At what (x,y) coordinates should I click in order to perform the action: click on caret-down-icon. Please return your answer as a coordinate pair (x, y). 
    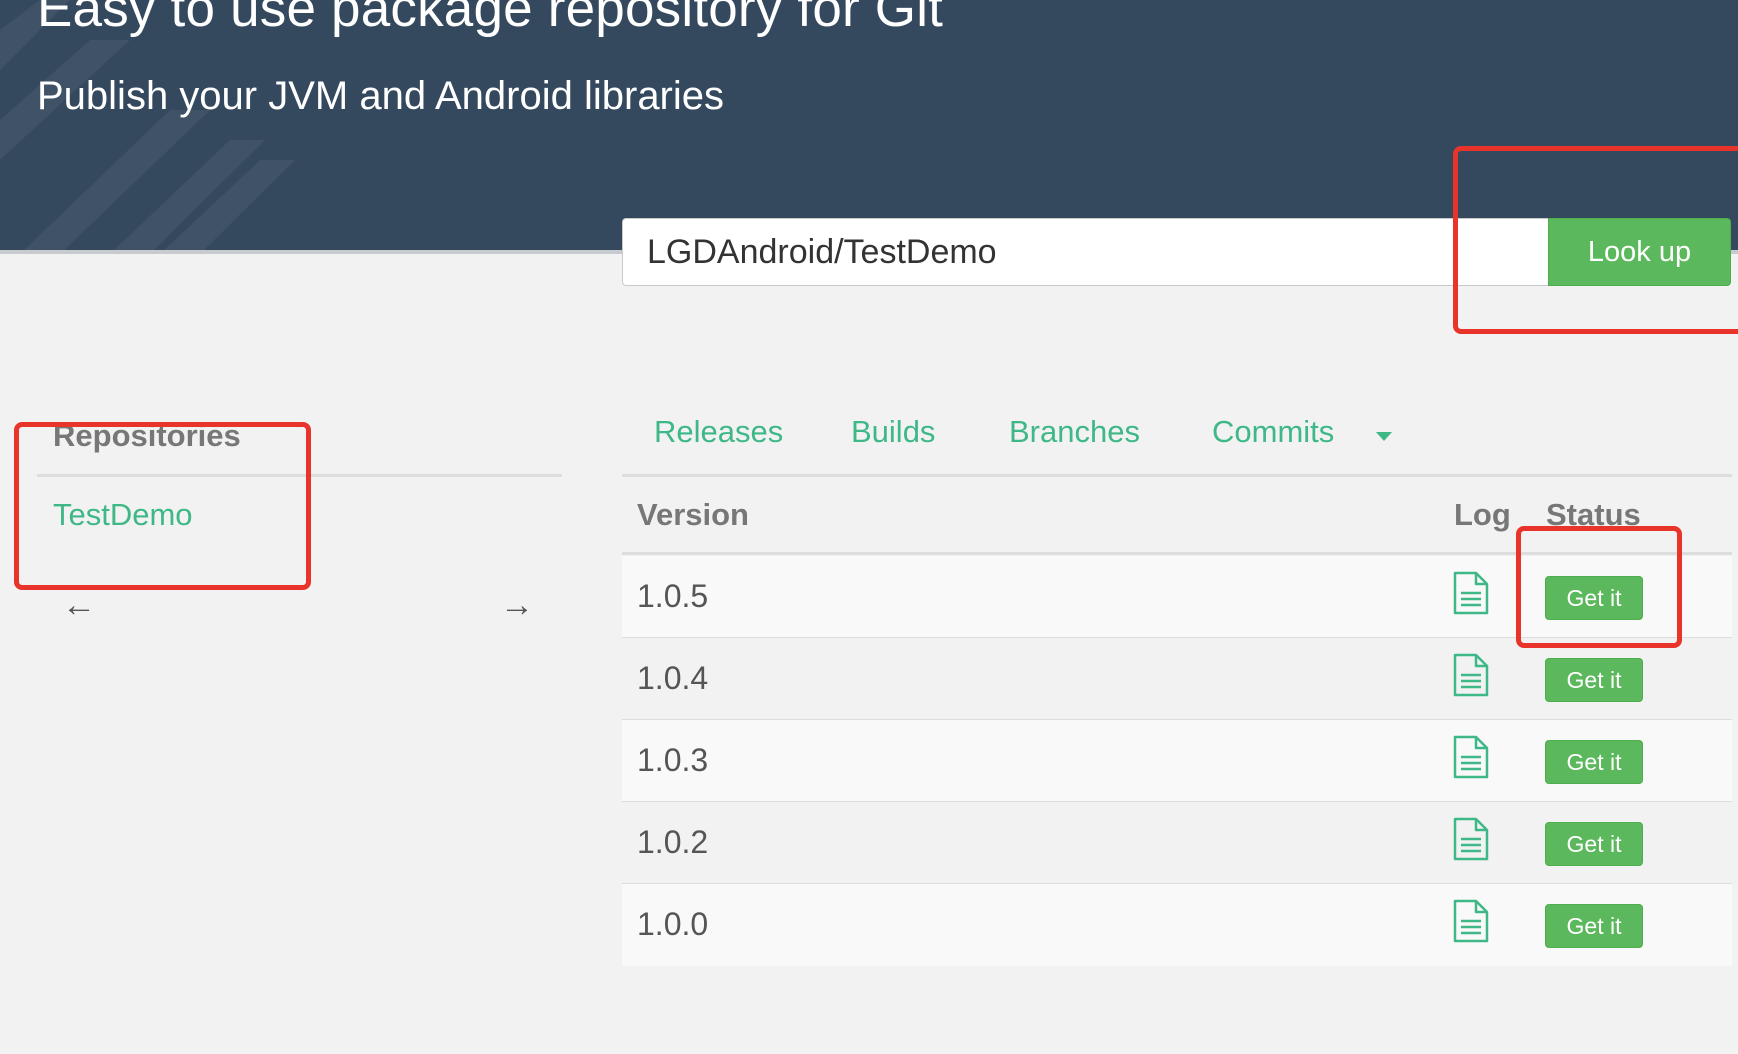
    Looking at the image, I should click on (1384, 436).